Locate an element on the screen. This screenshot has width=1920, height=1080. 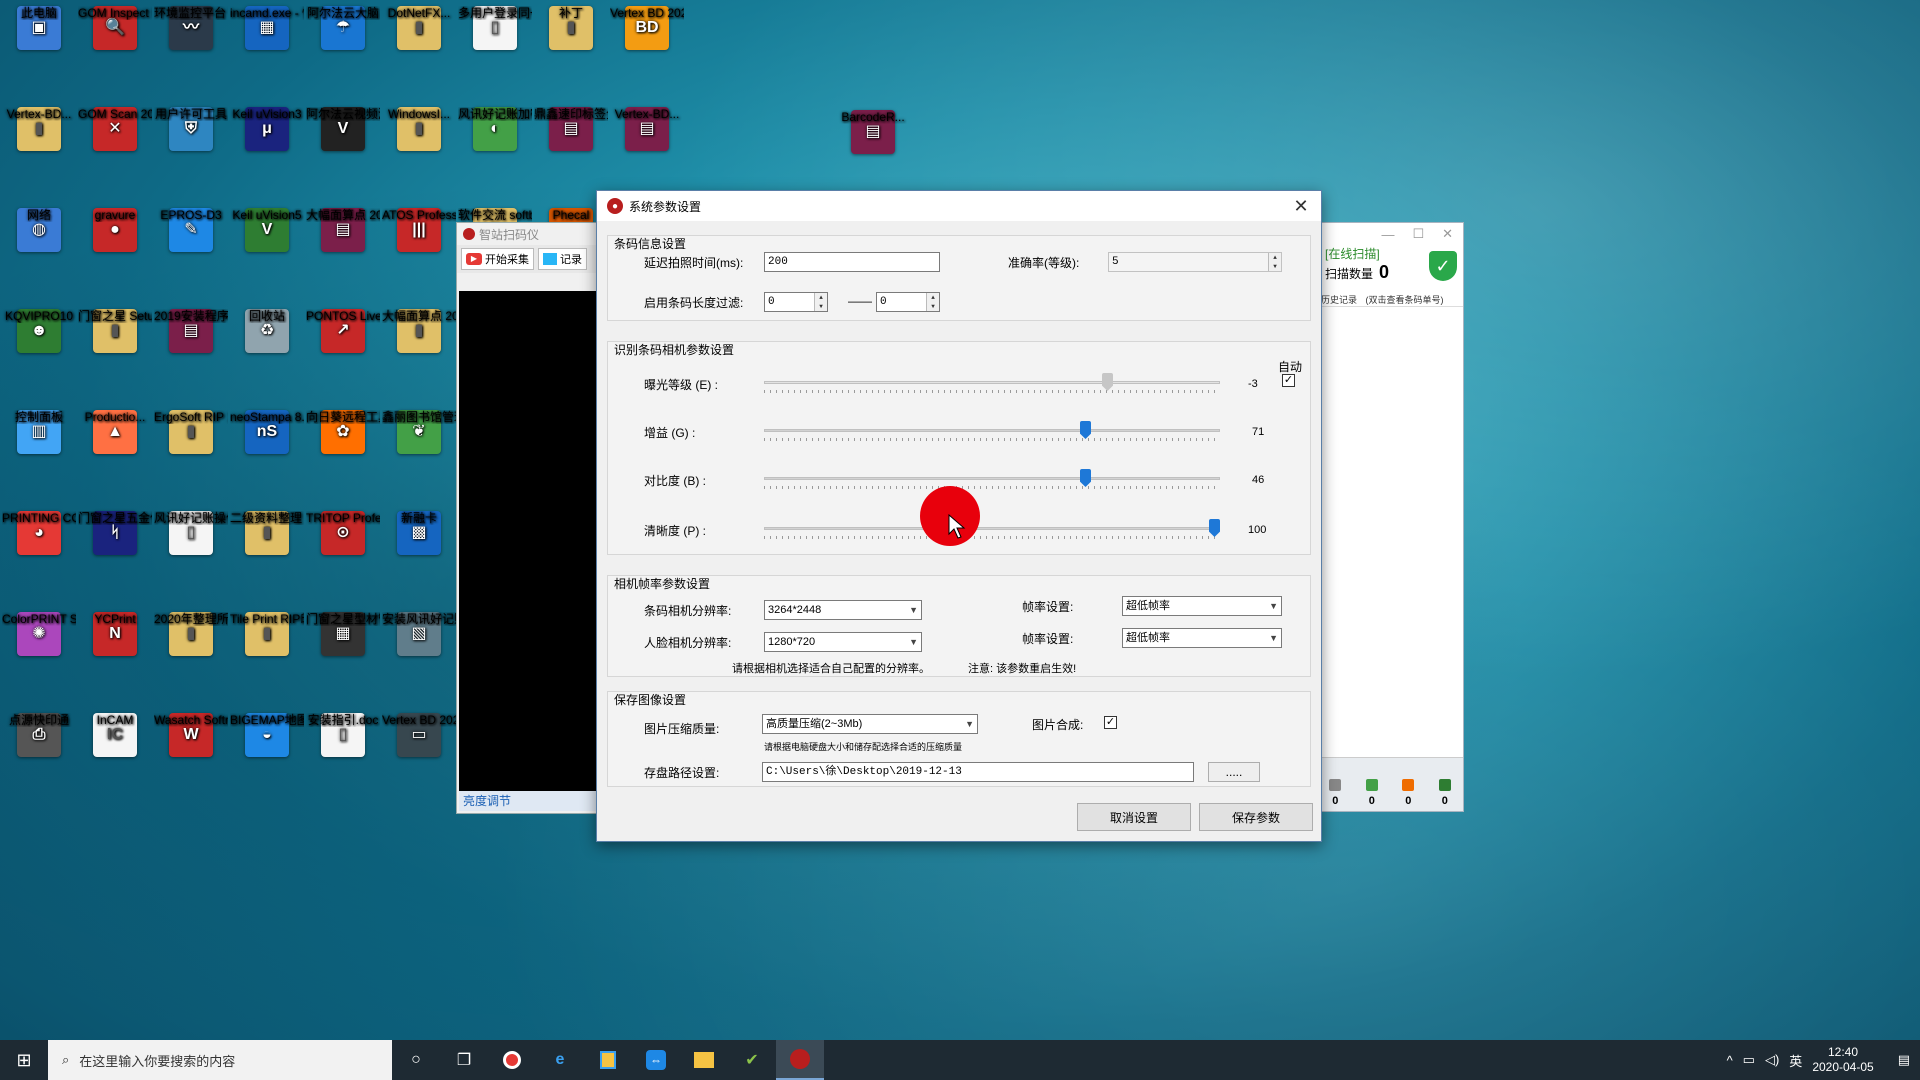
desktop-icon: ▮门窗之星 Setup is located at coordinates (115, 357).